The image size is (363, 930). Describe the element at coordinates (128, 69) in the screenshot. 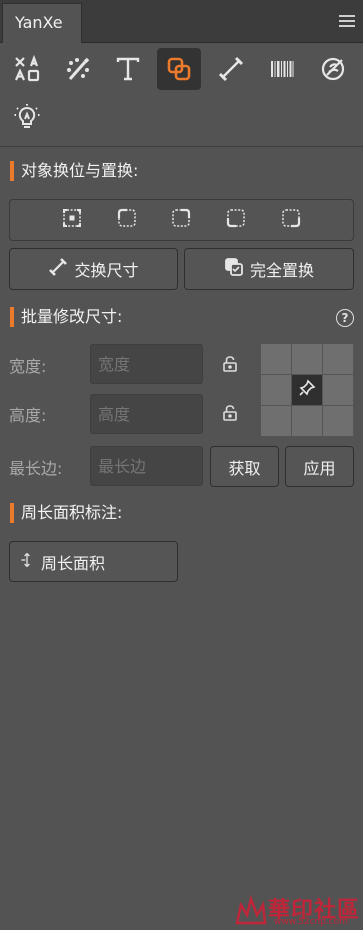

I see `text-tool-icon` at that location.